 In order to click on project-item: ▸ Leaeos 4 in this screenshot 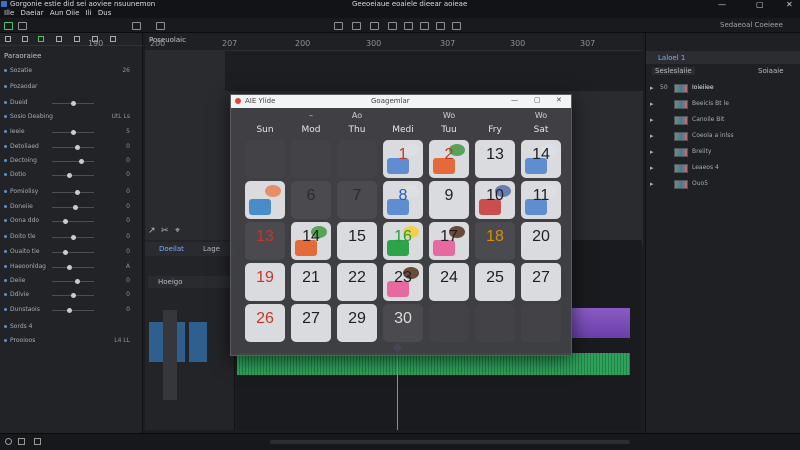, I will do `click(723, 168)`.